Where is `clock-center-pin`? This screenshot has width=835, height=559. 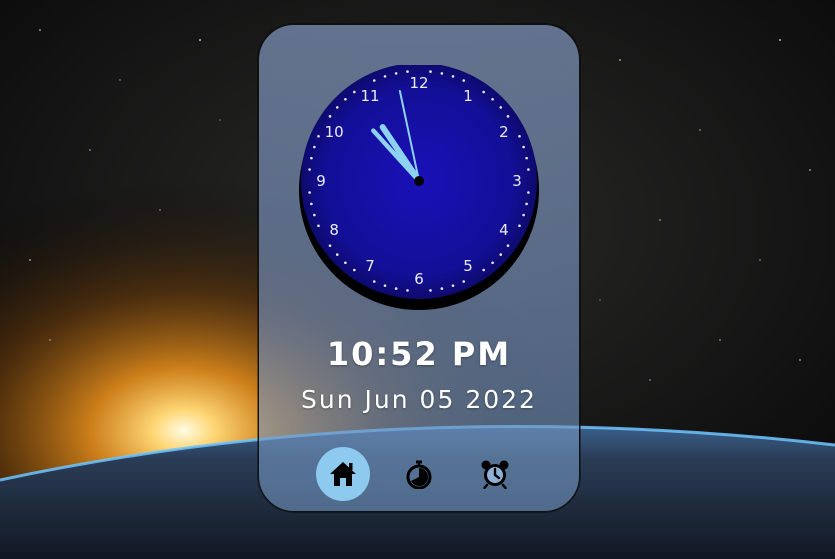
clock-center-pin is located at coordinates (419, 181).